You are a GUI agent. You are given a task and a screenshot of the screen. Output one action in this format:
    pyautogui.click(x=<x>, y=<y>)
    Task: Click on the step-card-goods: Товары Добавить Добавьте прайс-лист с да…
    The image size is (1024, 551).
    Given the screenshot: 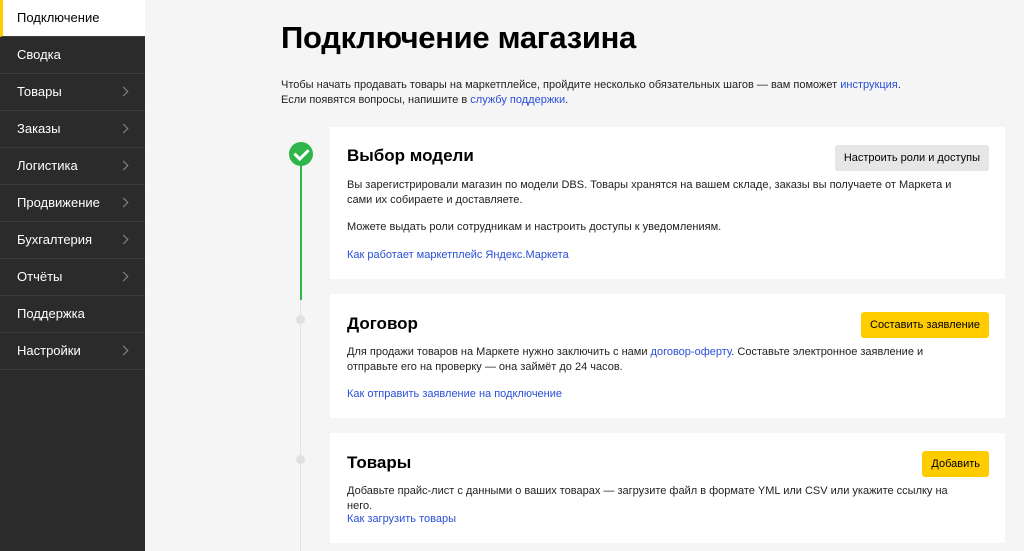 What is the action you would take?
    pyautogui.click(x=667, y=488)
    